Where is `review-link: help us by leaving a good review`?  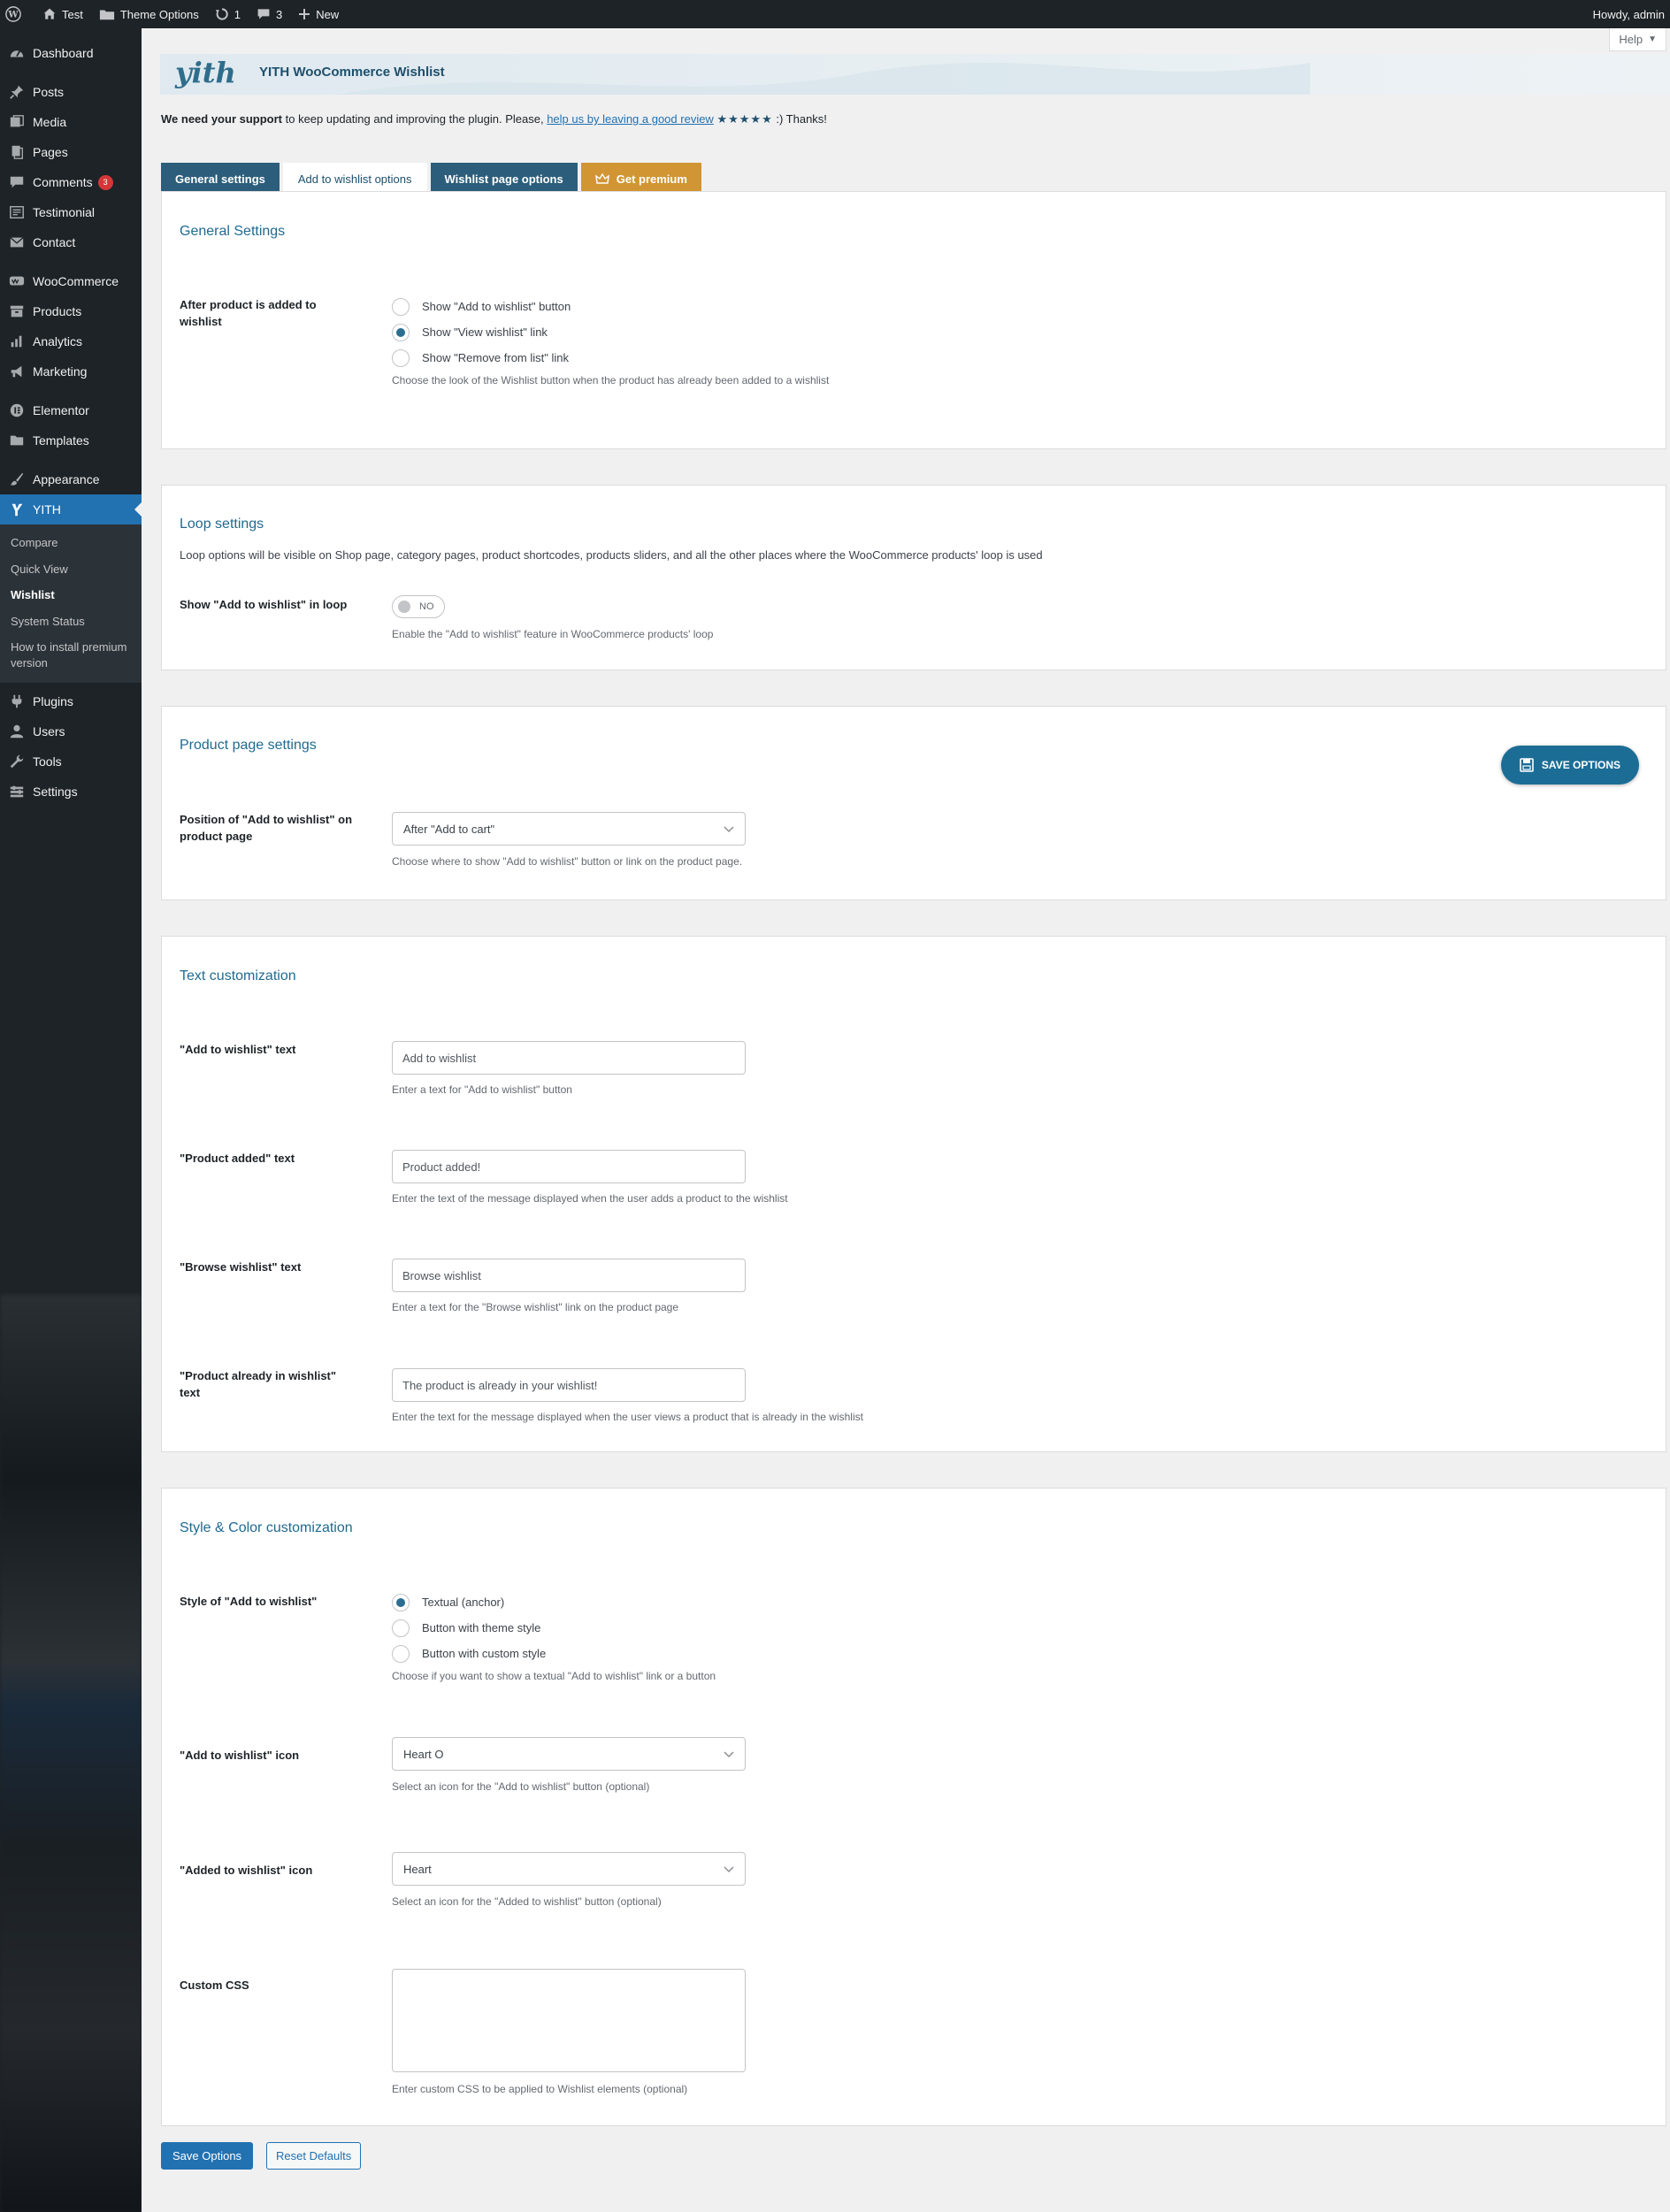 review-link: help us by leaving a good review is located at coordinates (630, 119).